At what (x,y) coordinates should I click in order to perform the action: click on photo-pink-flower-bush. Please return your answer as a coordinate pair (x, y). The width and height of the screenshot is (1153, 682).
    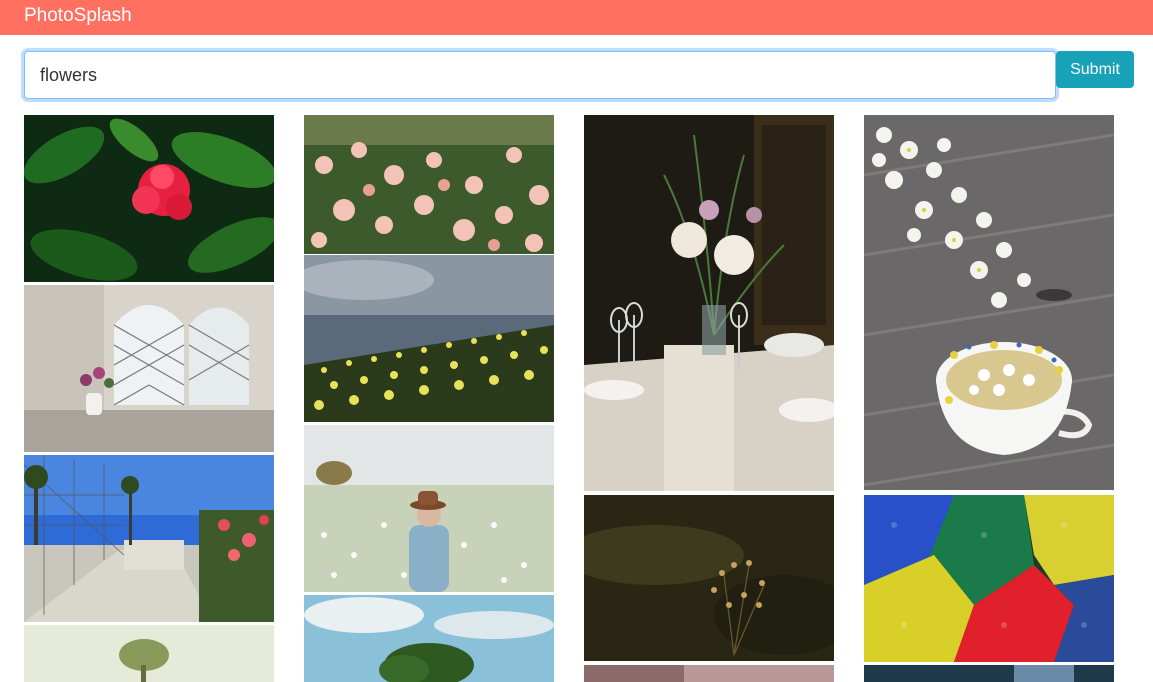
    Looking at the image, I should click on (429, 184).